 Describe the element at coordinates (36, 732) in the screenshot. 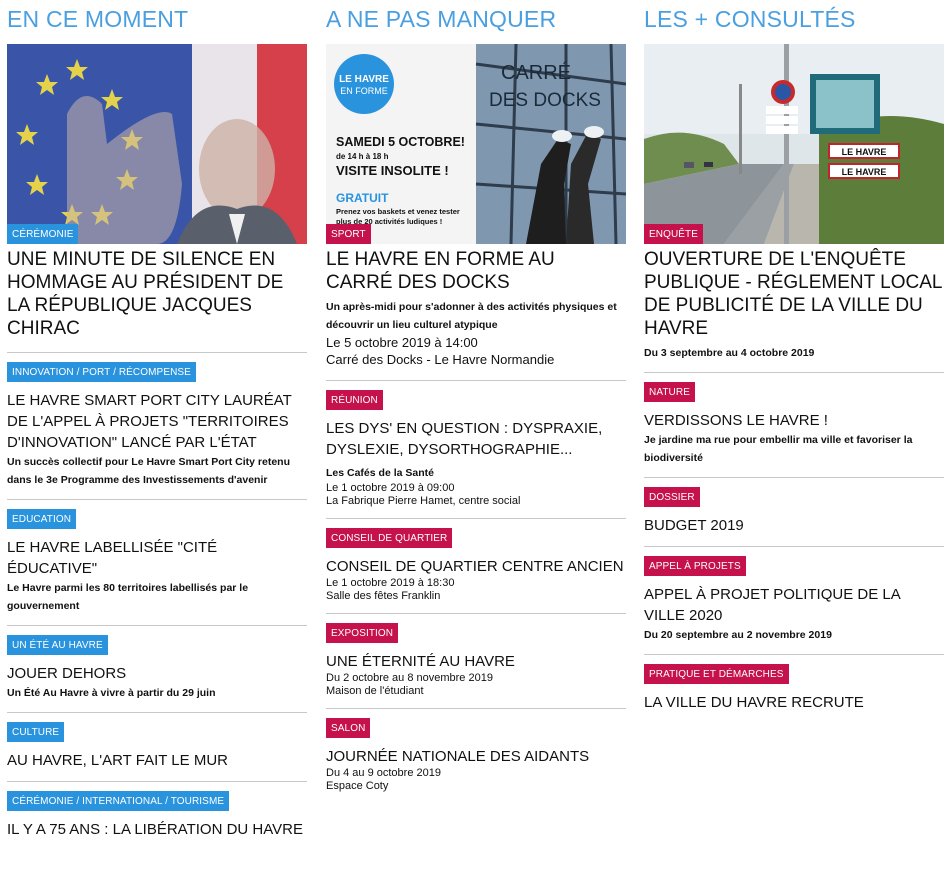

I see `category-tag: CULTURE` at that location.